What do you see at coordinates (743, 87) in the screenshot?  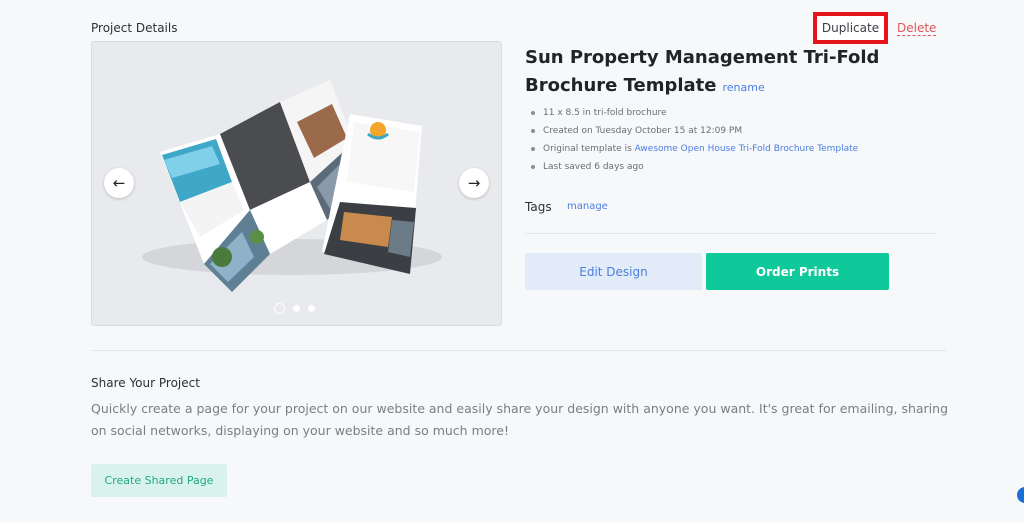 I see `rename-link: rename` at bounding box center [743, 87].